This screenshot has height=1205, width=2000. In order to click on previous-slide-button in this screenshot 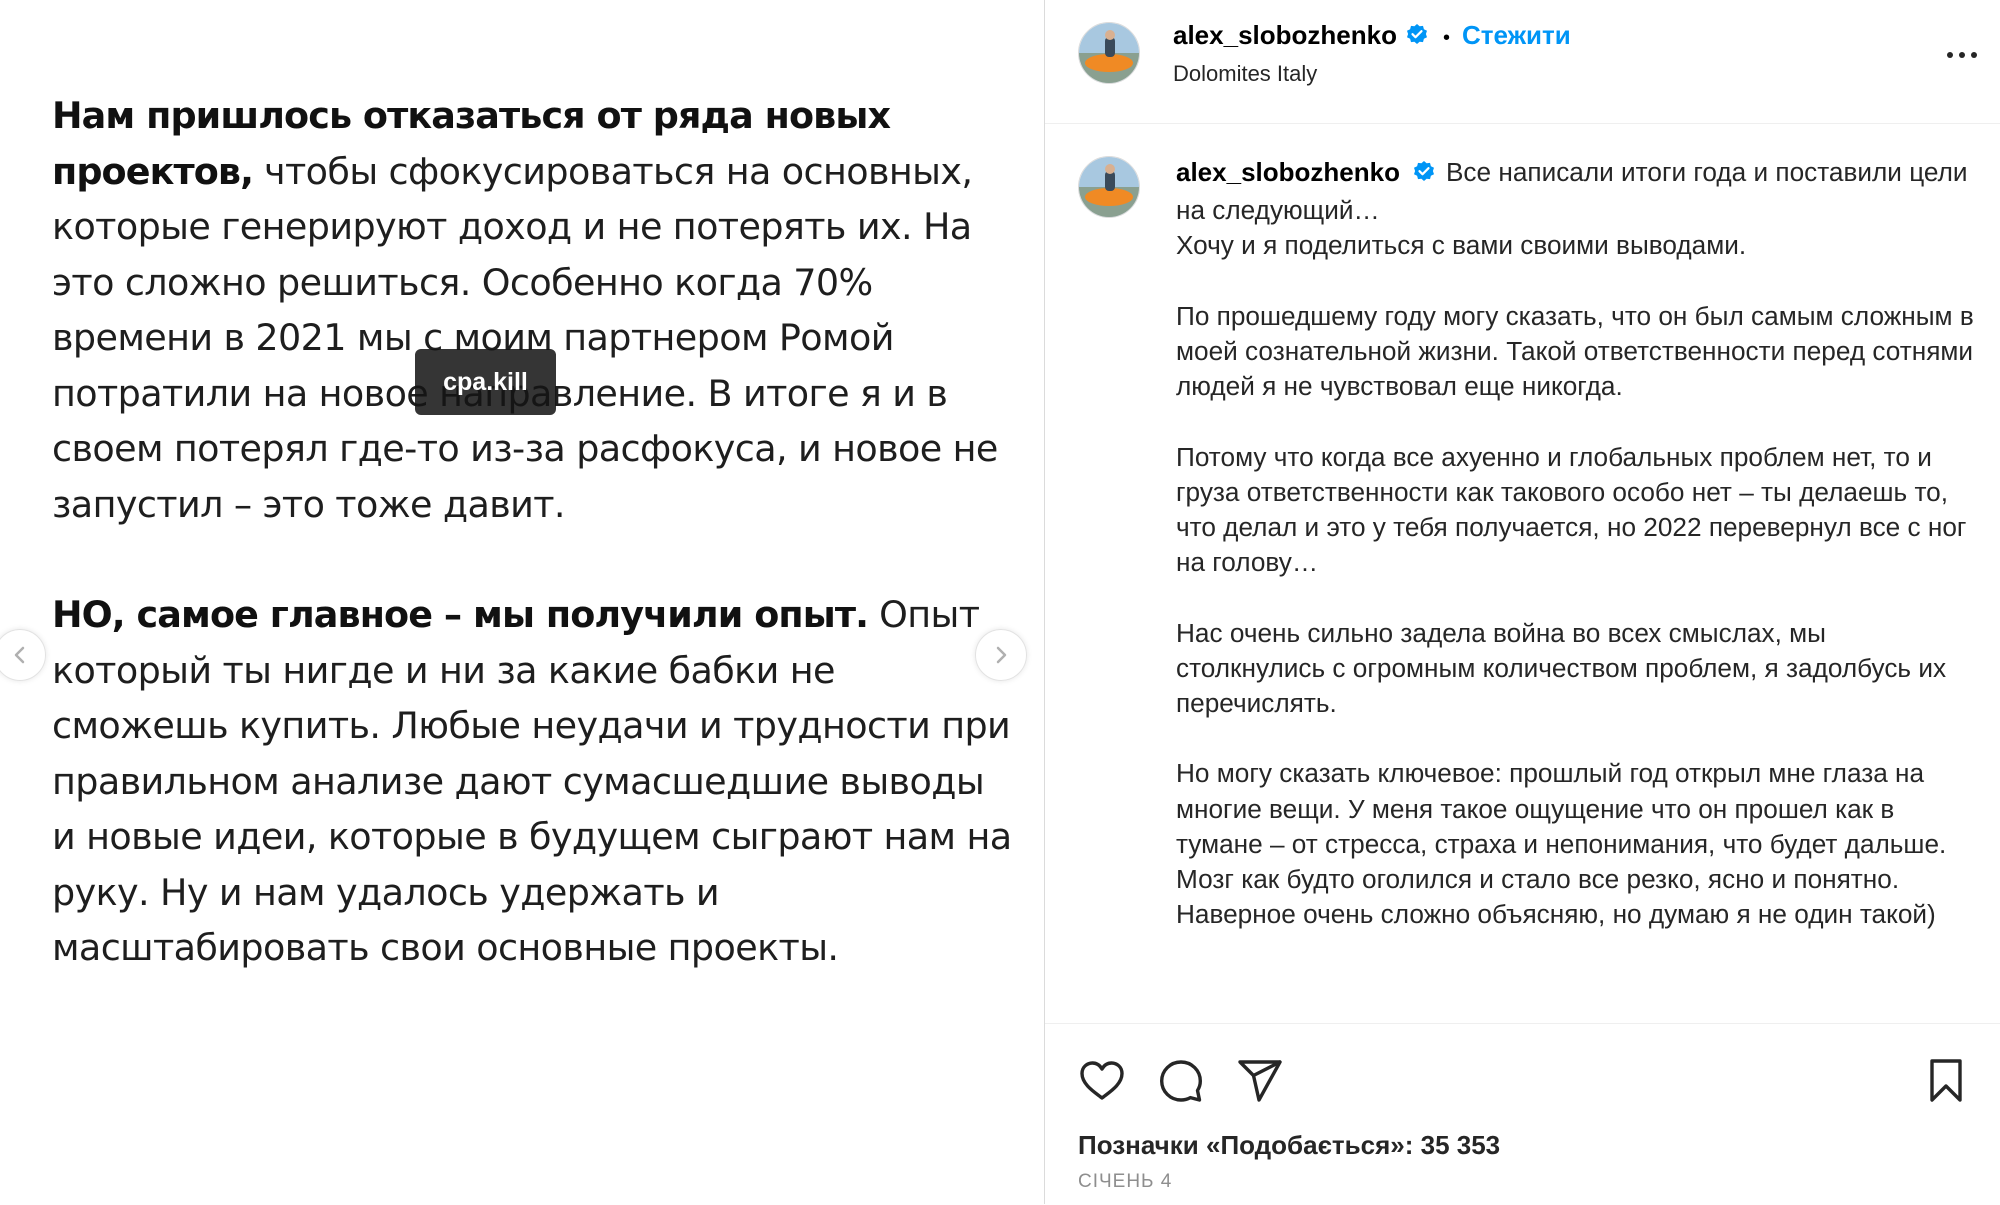, I will do `click(23, 655)`.